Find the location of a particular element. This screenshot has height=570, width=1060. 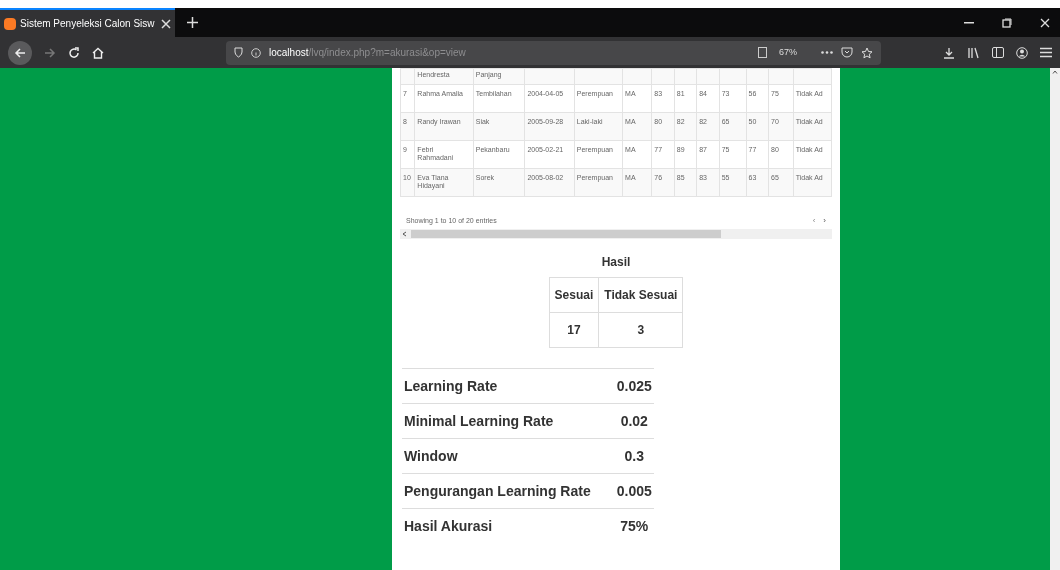

library-icon is located at coordinates (973, 52).